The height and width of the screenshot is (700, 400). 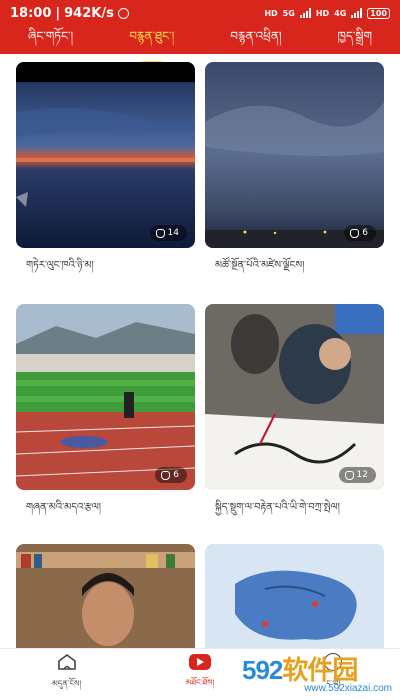 What do you see at coordinates (333, 683) in the screenshot?
I see `nav-profile-label: ང་ཡི།` at bounding box center [333, 683].